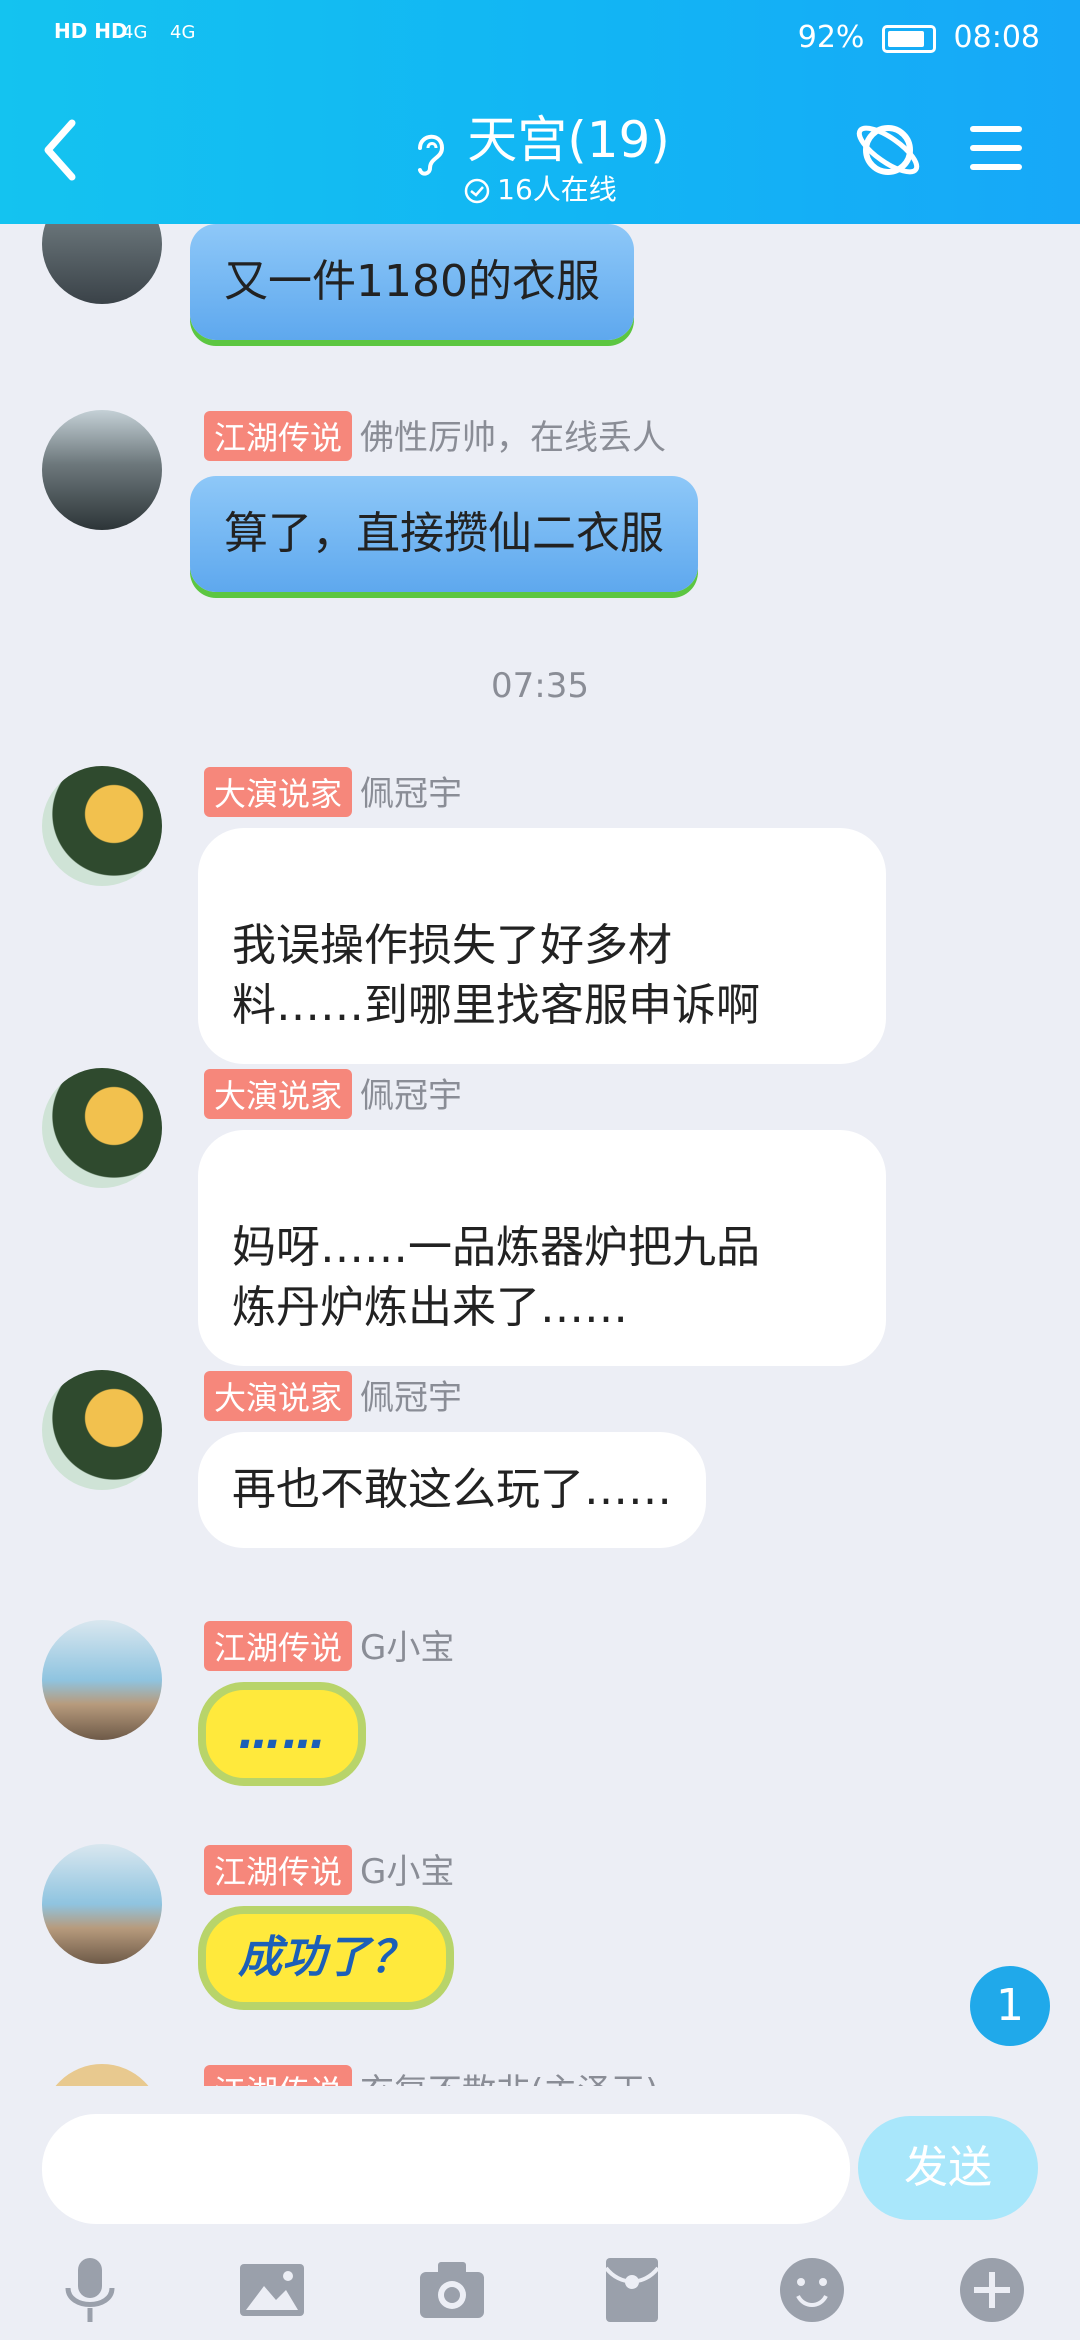  I want to click on hd-label: HD HD, so click(91, 31).